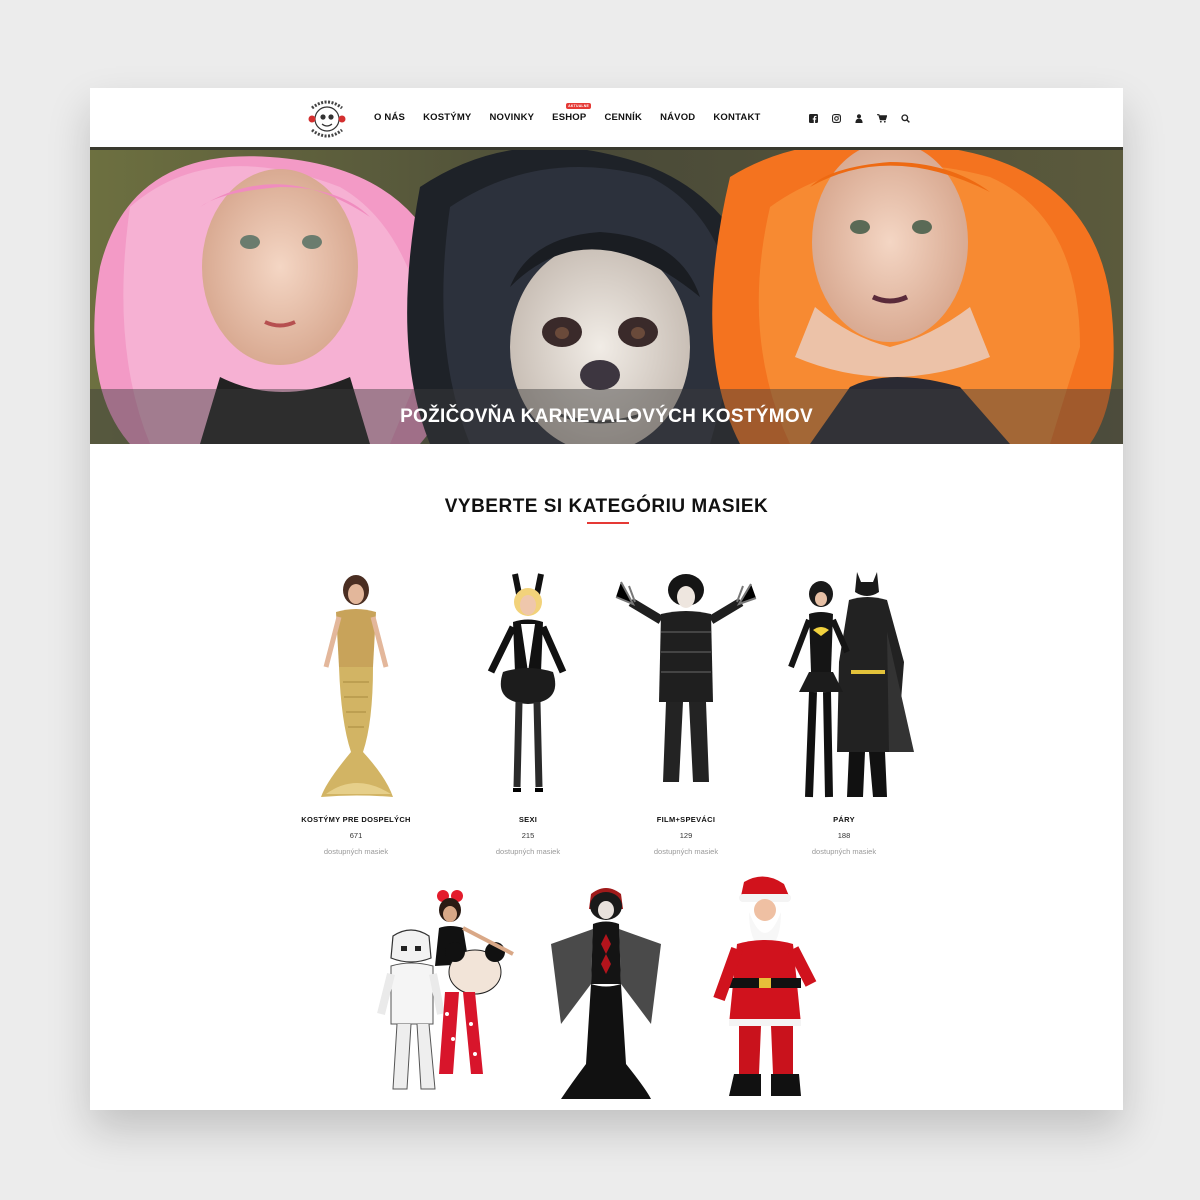 The width and height of the screenshot is (1200, 1200). What do you see at coordinates (844, 819) in the screenshot?
I see `category-name: PÁRY` at bounding box center [844, 819].